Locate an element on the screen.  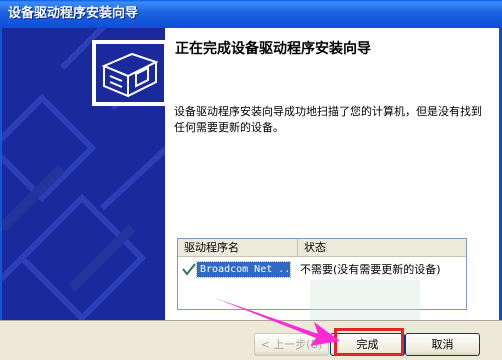
hardware-card-icon is located at coordinates (128, 73).